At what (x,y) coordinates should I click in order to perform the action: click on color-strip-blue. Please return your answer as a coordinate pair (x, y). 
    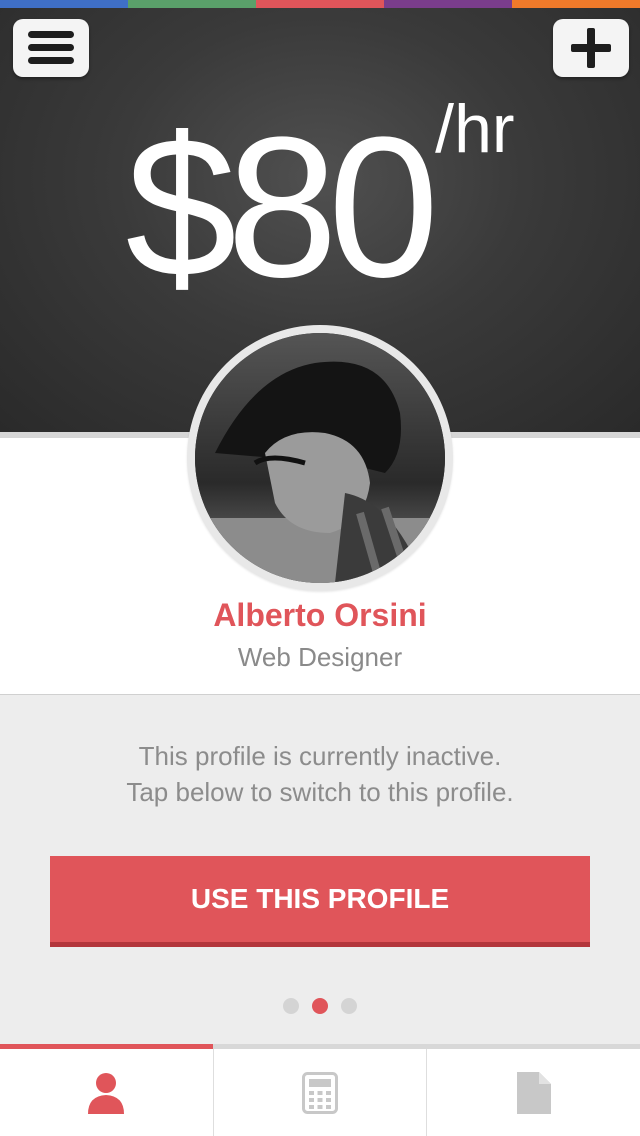
    Looking at the image, I should click on (64, 4).